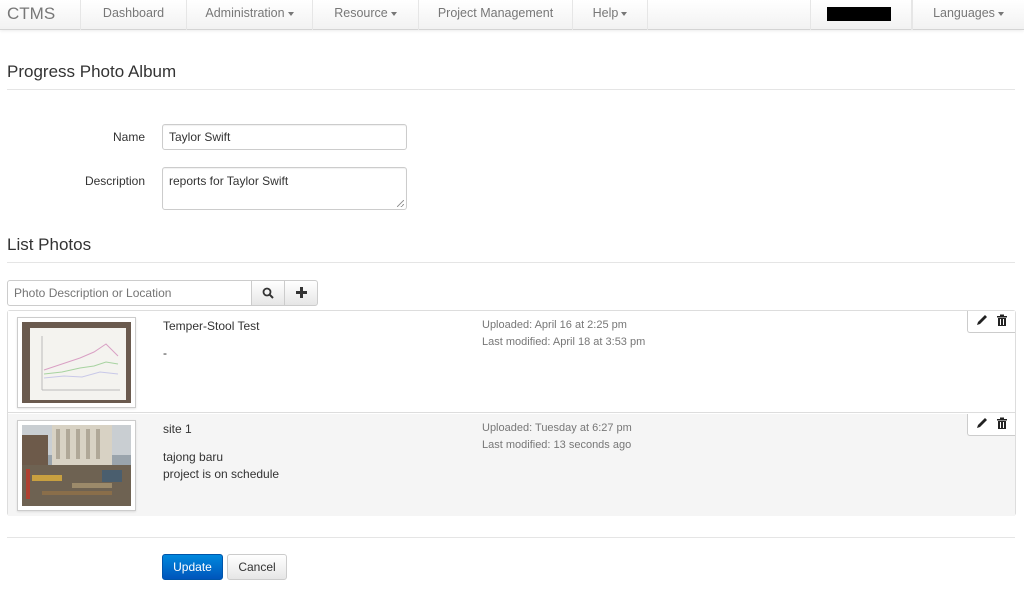 The width and height of the screenshot is (1024, 594). What do you see at coordinates (557, 428) in the screenshot?
I see `photo-uploaded: Uploaded: Tuesday at 6:27 pm` at bounding box center [557, 428].